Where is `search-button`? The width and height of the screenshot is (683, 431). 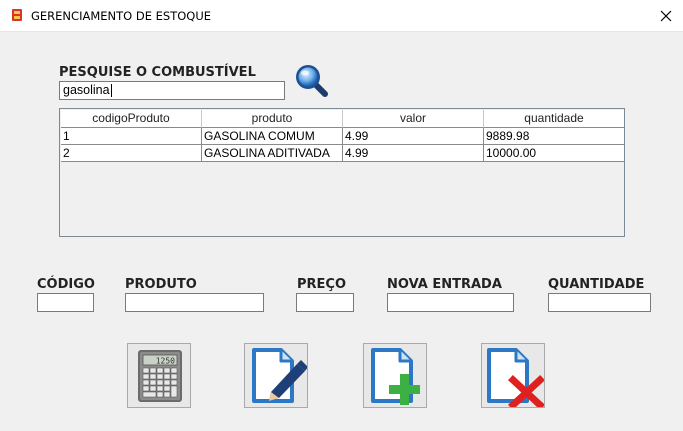
search-button is located at coordinates (311, 80).